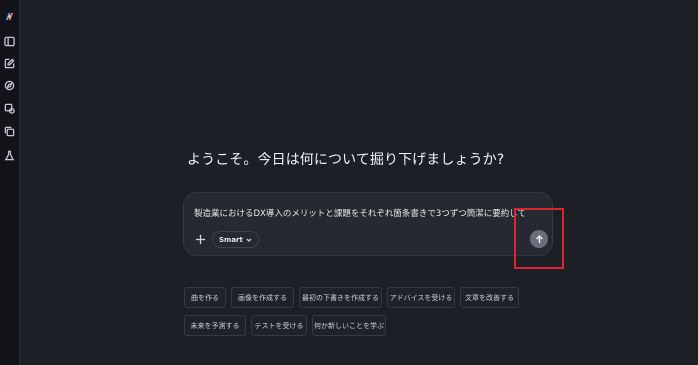 The image size is (698, 365). I want to click on plus-icon, so click(200, 239).